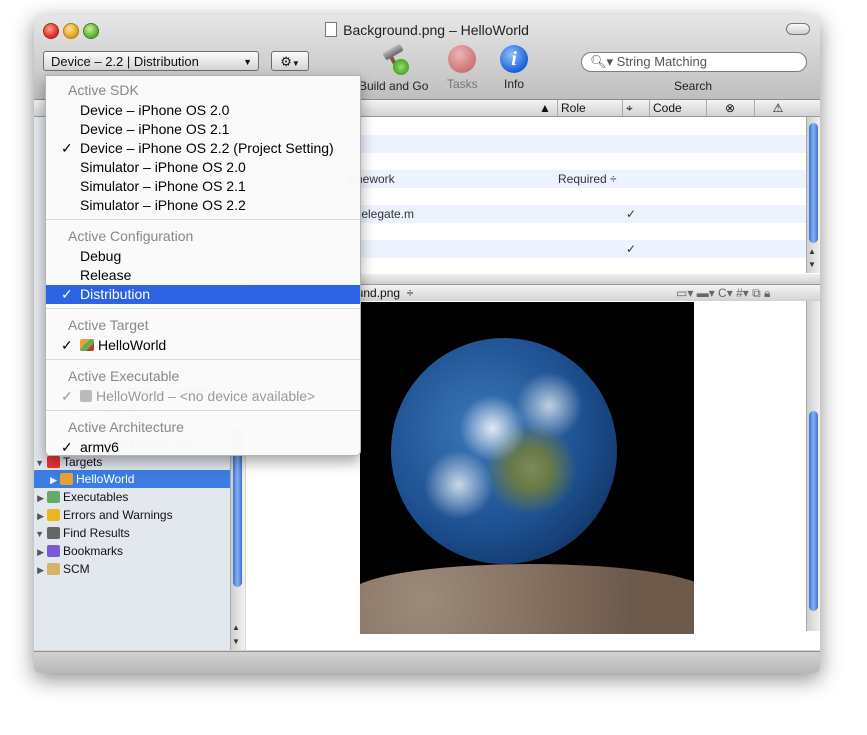 The height and width of the screenshot is (735, 867). What do you see at coordinates (207, 148) in the screenshot?
I see `menu-item-label: Device – iPhone OS 2.2 (Project Setting)` at bounding box center [207, 148].